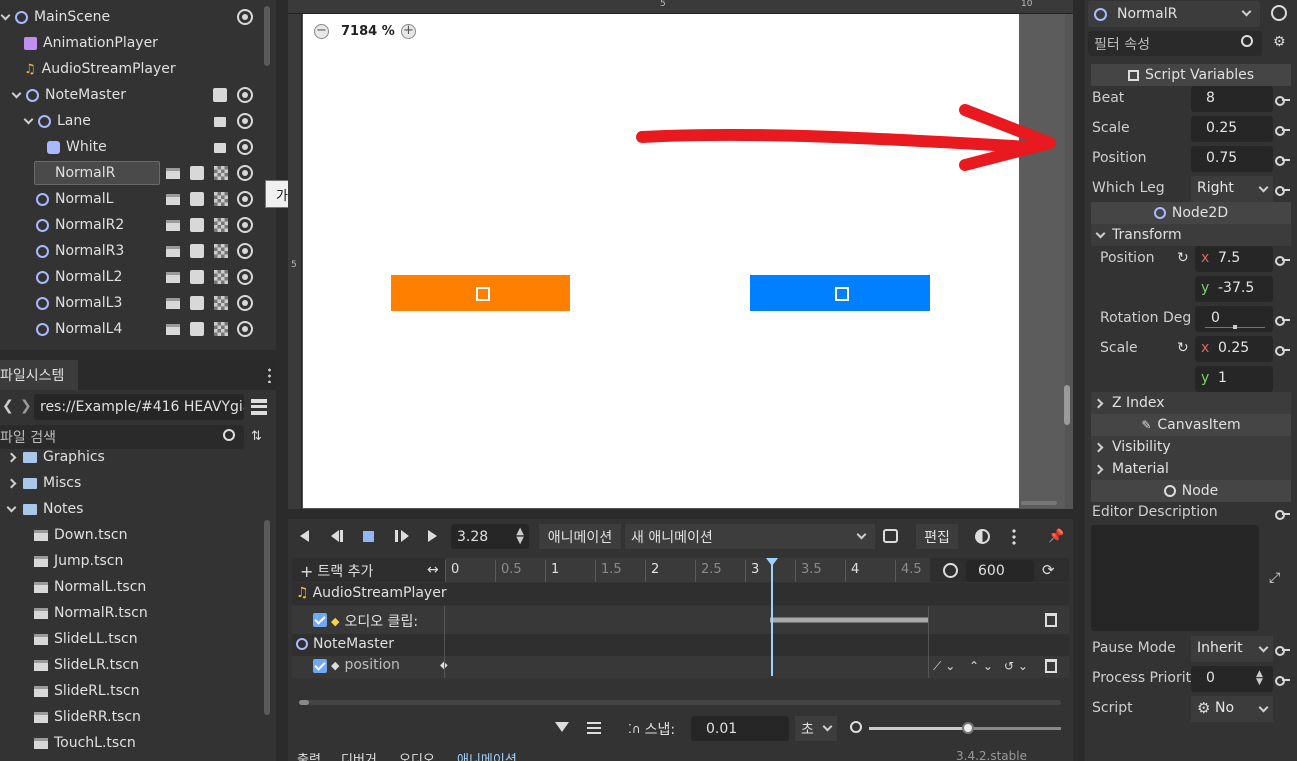  What do you see at coordinates (131, 17) in the screenshot?
I see `tree-item-mainscene: MainScene` at bounding box center [131, 17].